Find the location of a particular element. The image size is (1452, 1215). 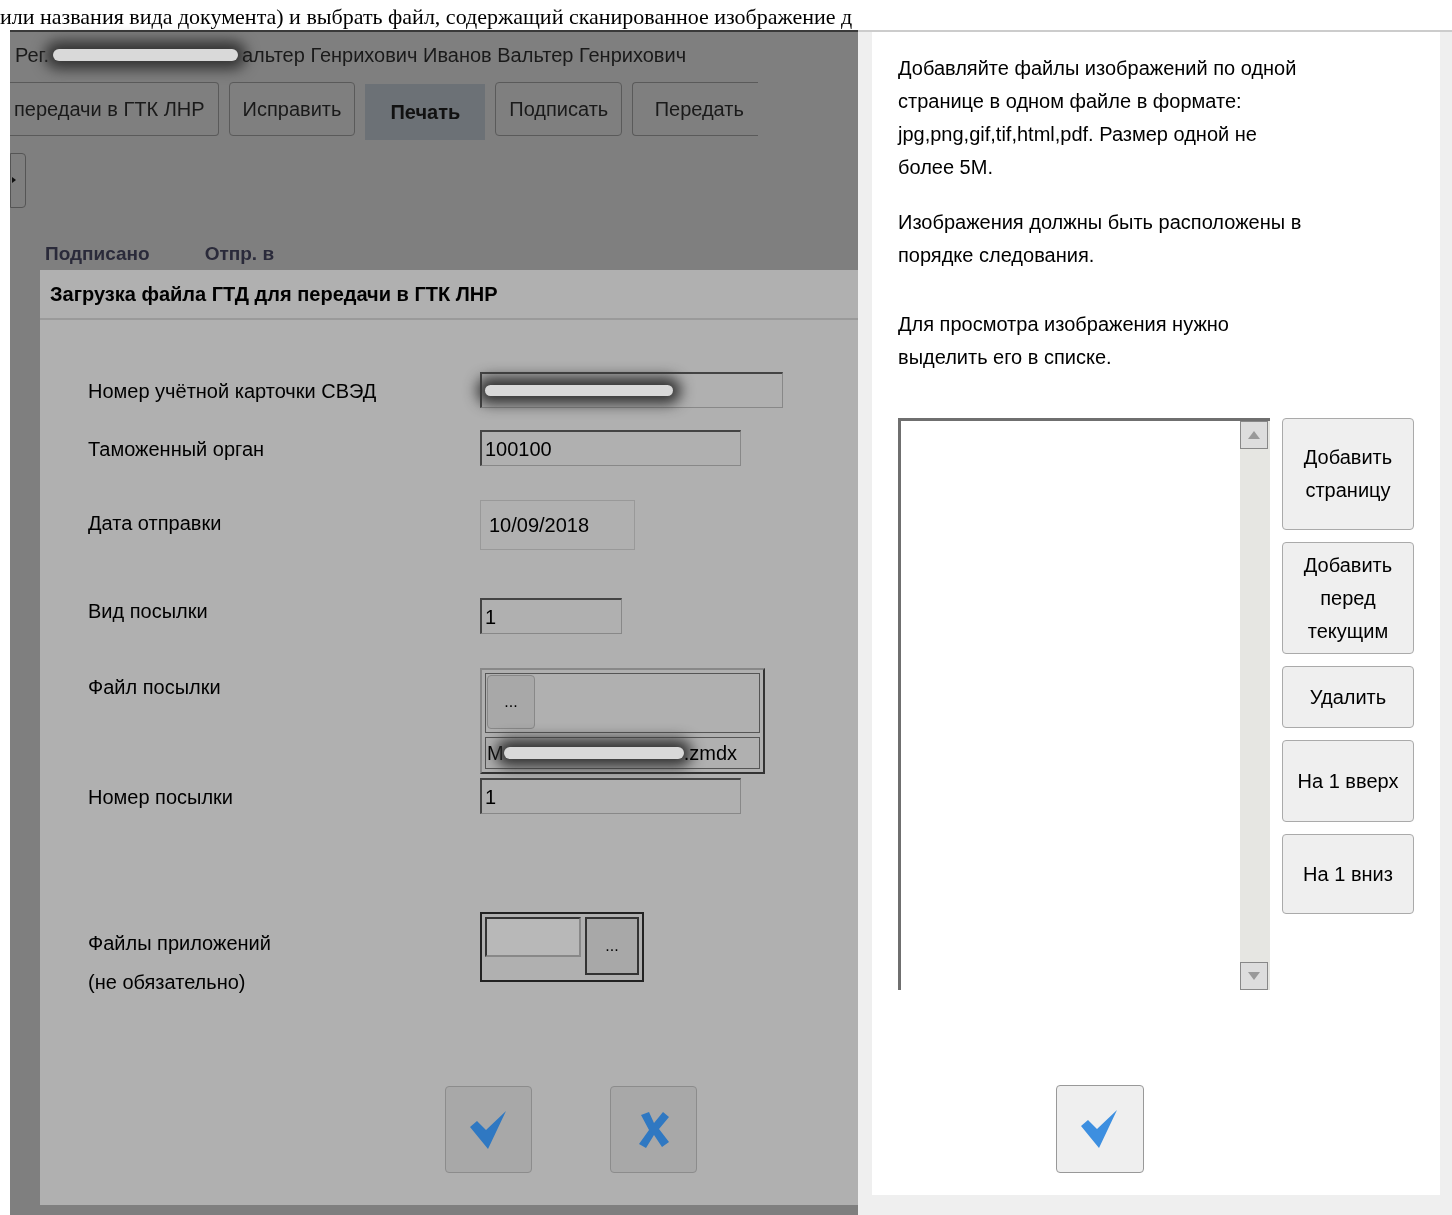

collapse-button is located at coordinates (18, 180).